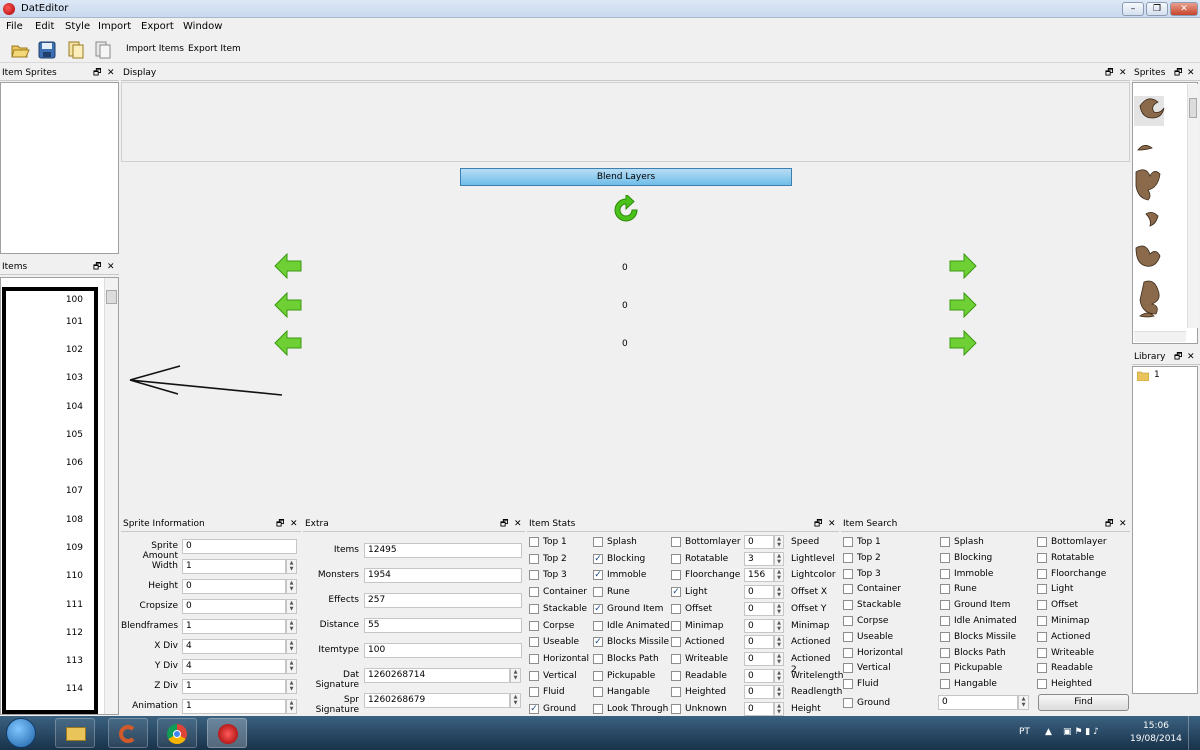  I want to click on clock-date: 19/08/2014, so click(1156, 739).